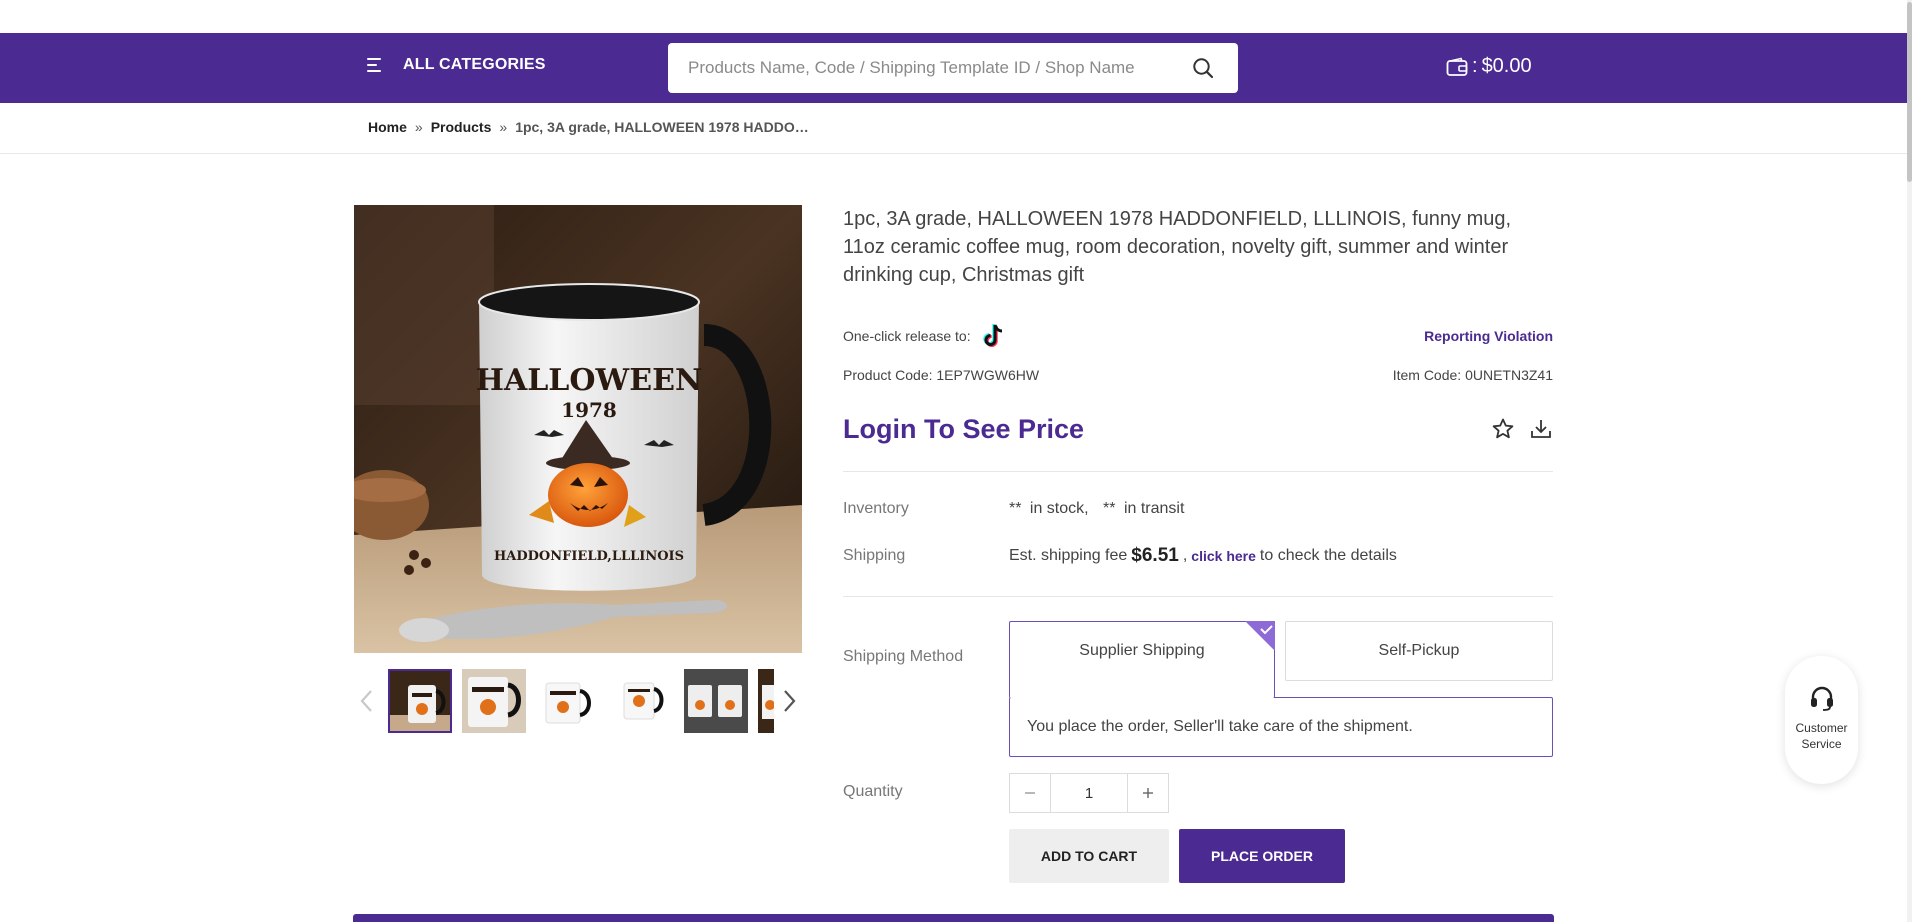 The image size is (1912, 922). I want to click on check-icon, so click(1260, 636).